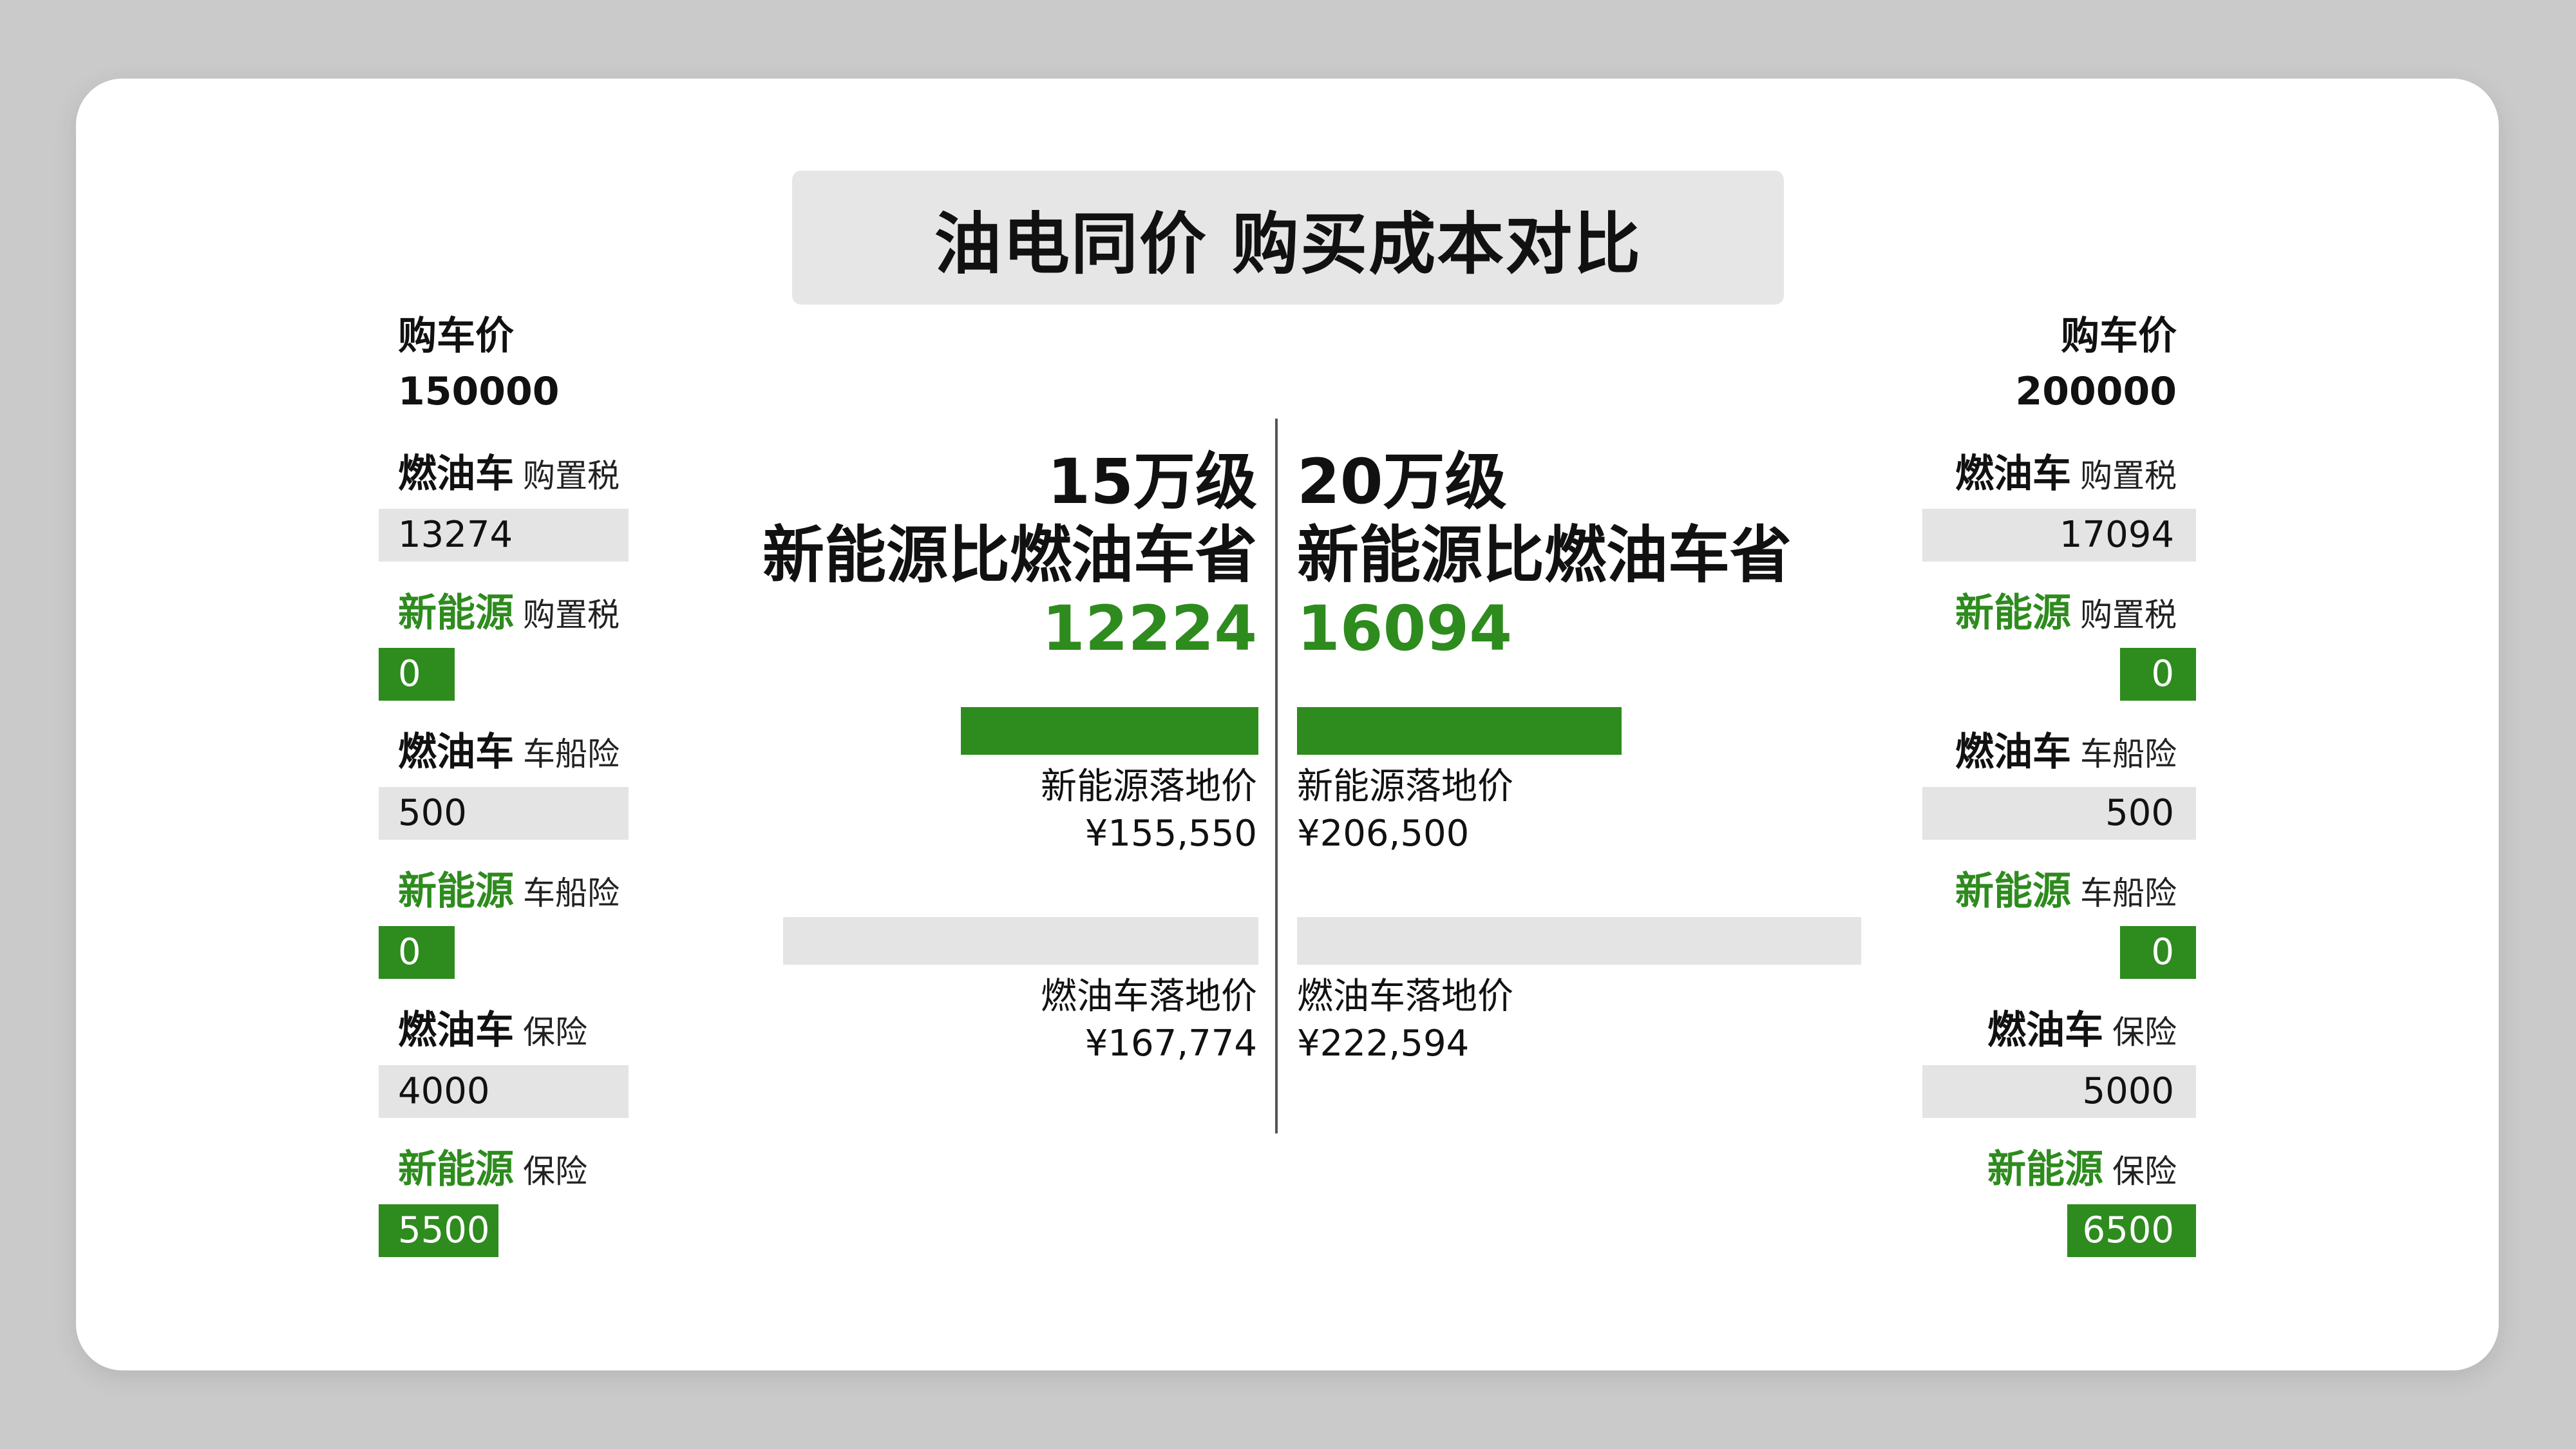 The height and width of the screenshot is (1449, 2576). What do you see at coordinates (1579, 941) in the screenshot?
I see `right-ice-price-bar` at bounding box center [1579, 941].